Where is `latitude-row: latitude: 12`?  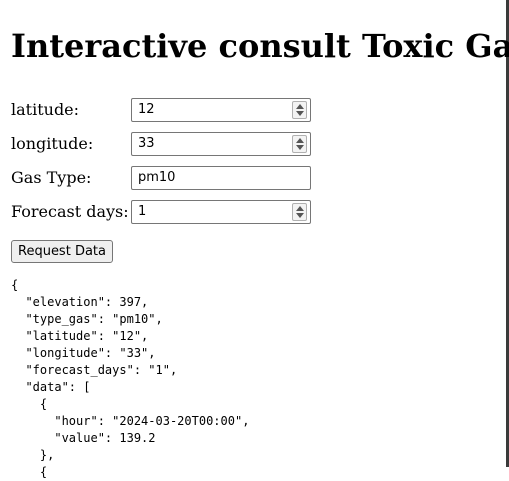 latitude-row: latitude: 12 is located at coordinates (161, 110).